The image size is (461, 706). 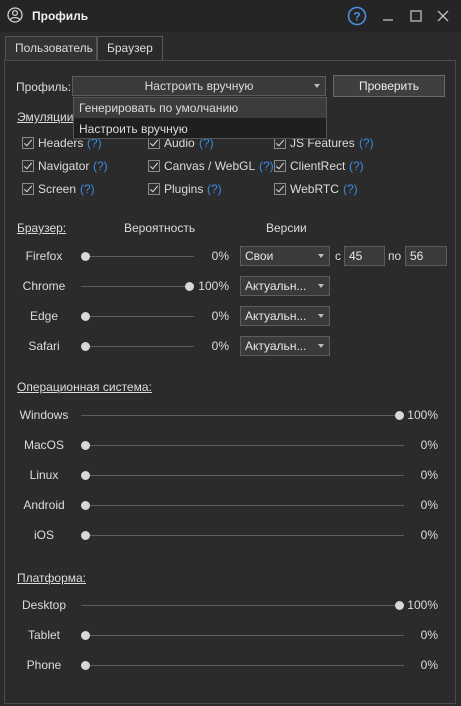 What do you see at coordinates (416, 16) in the screenshot?
I see `maximize-icon` at bounding box center [416, 16].